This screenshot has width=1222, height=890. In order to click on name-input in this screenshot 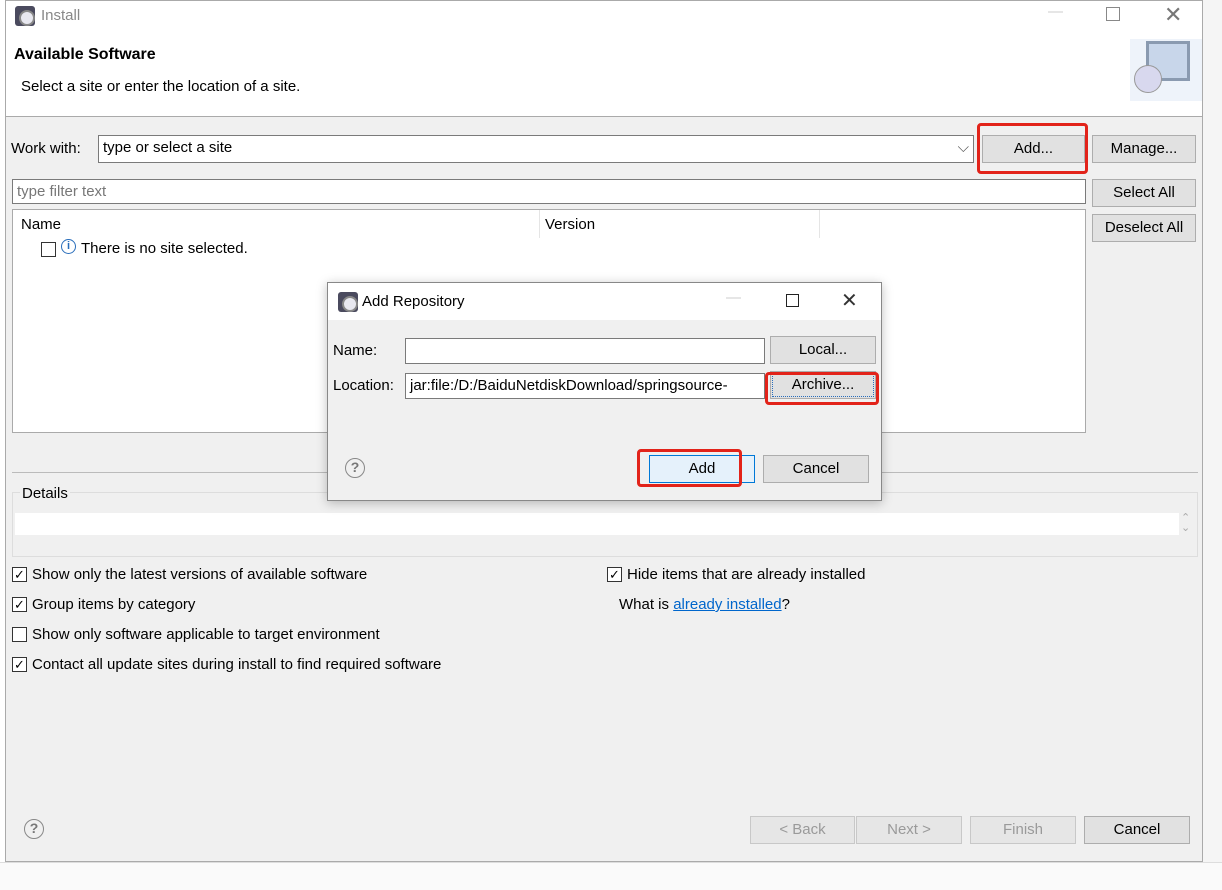, I will do `click(585, 351)`.